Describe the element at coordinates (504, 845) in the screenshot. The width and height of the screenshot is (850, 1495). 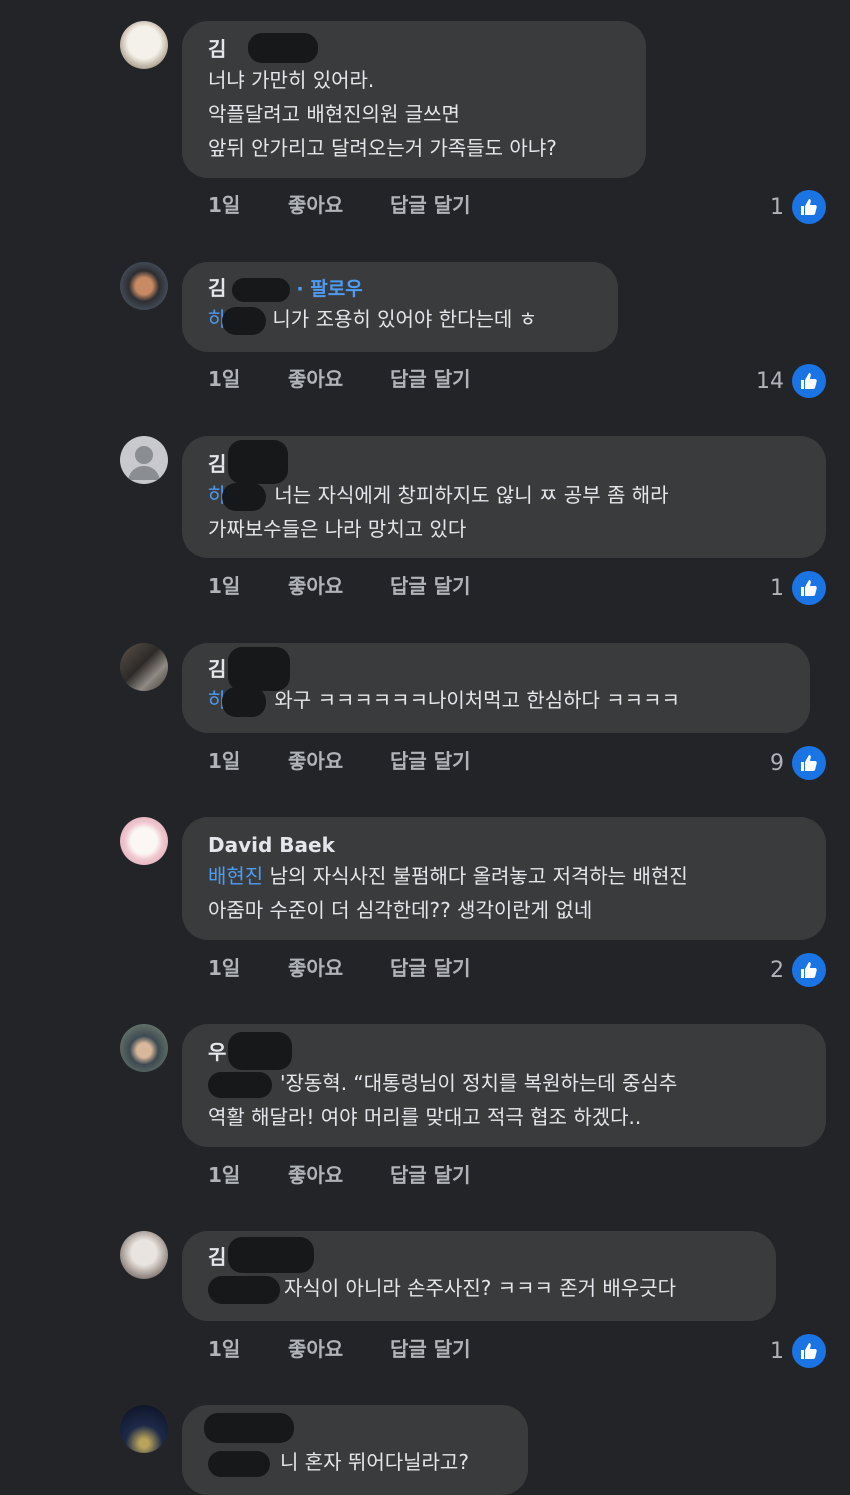
I see `author-name: David Baek` at that location.